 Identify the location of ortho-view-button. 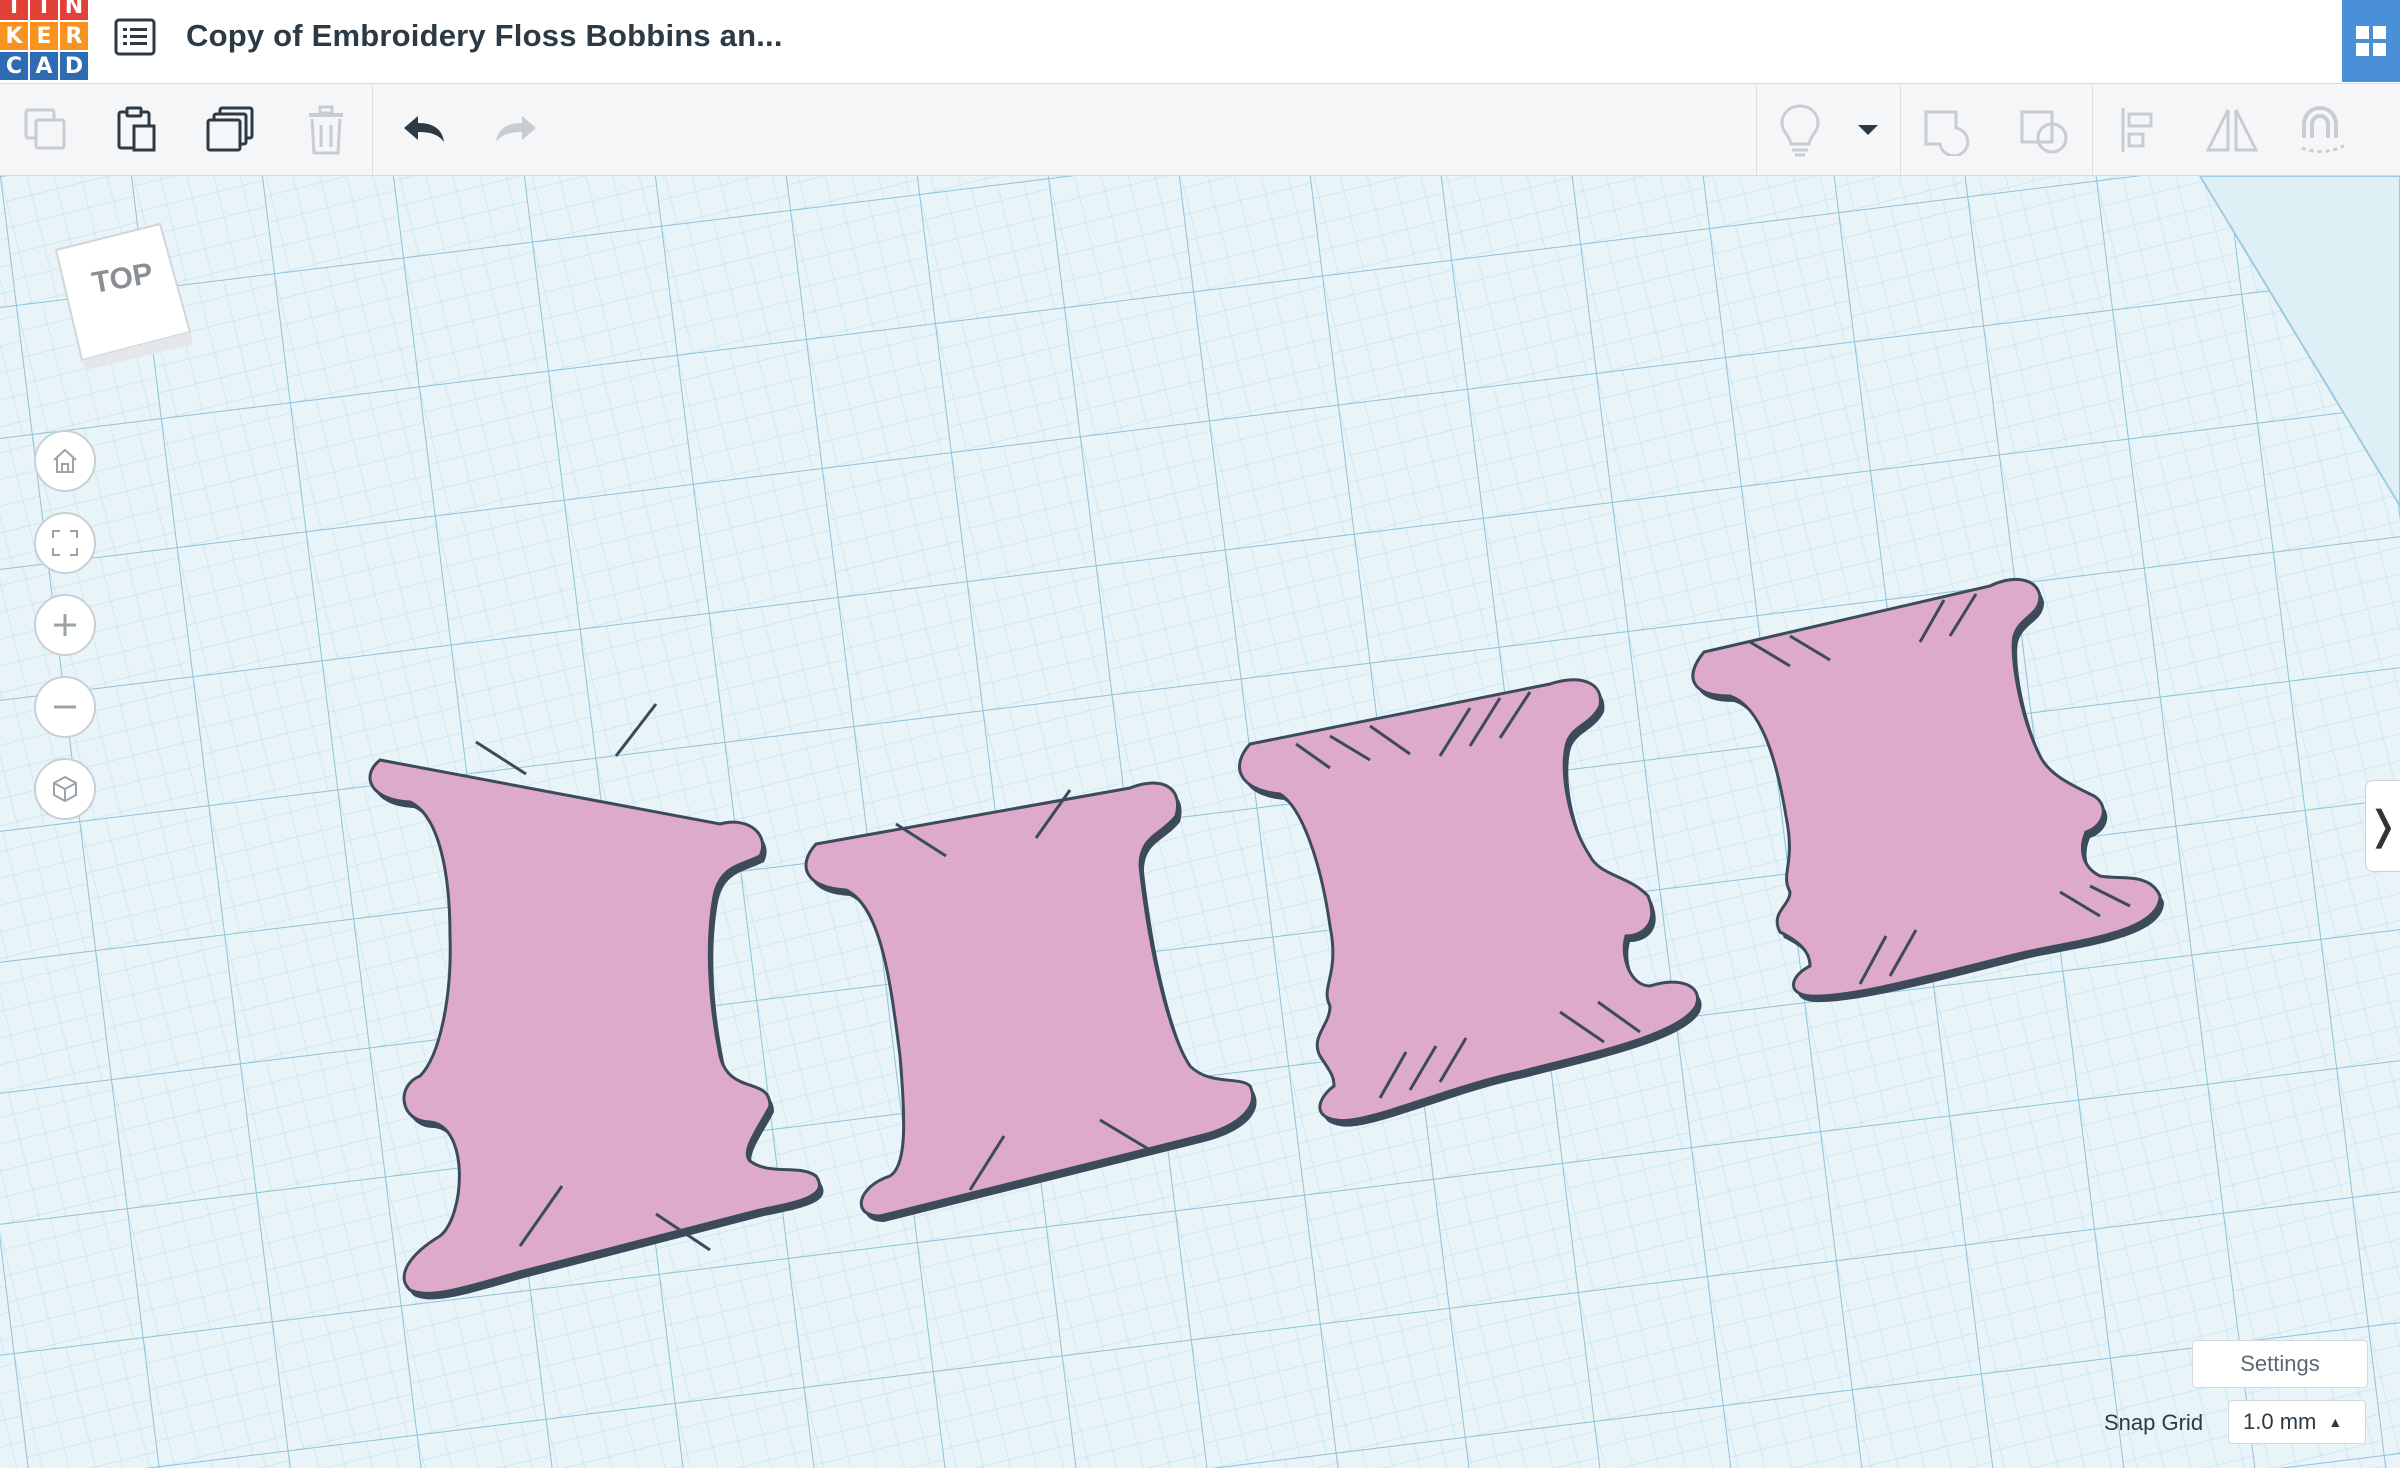
(65, 789).